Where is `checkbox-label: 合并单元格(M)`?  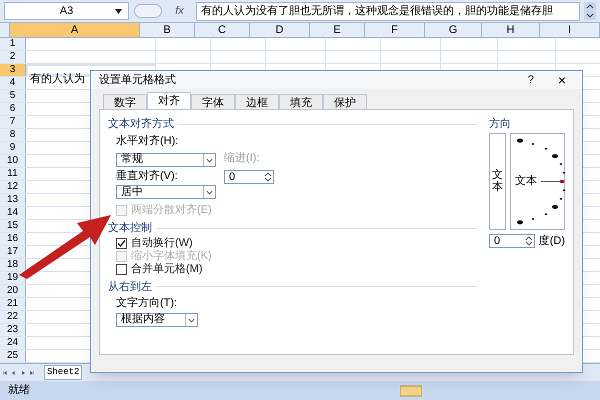
checkbox-label: 合并单元格(M) is located at coordinates (166, 269).